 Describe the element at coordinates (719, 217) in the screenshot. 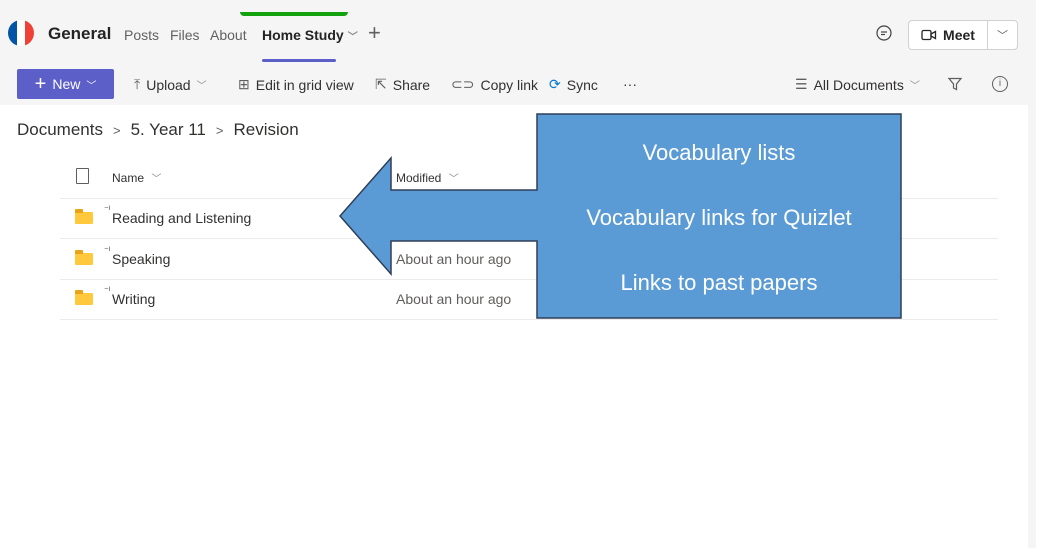

I see `callout-line-quizlet-links: Vocabulary links for Quizlet` at that location.